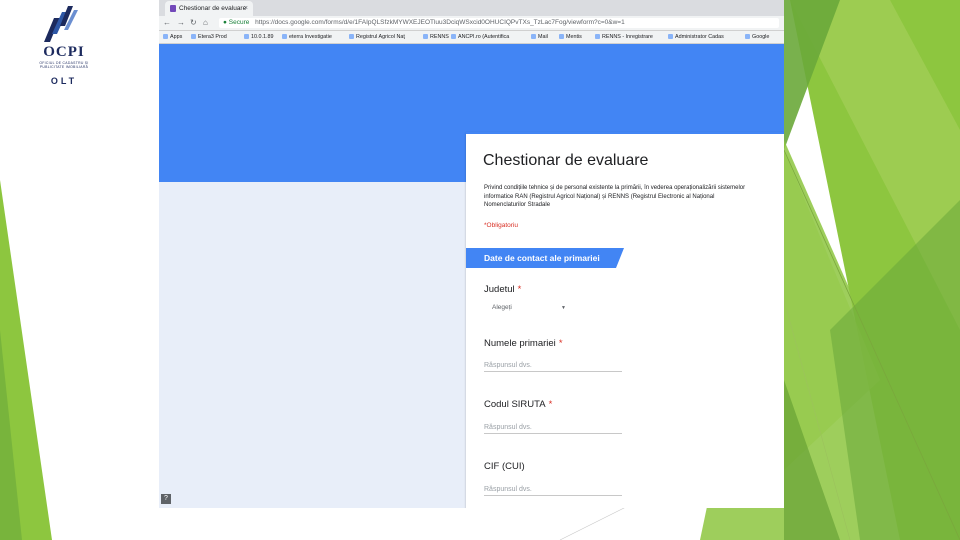  I want to click on chevron-down-icon: ▼, so click(563, 308).